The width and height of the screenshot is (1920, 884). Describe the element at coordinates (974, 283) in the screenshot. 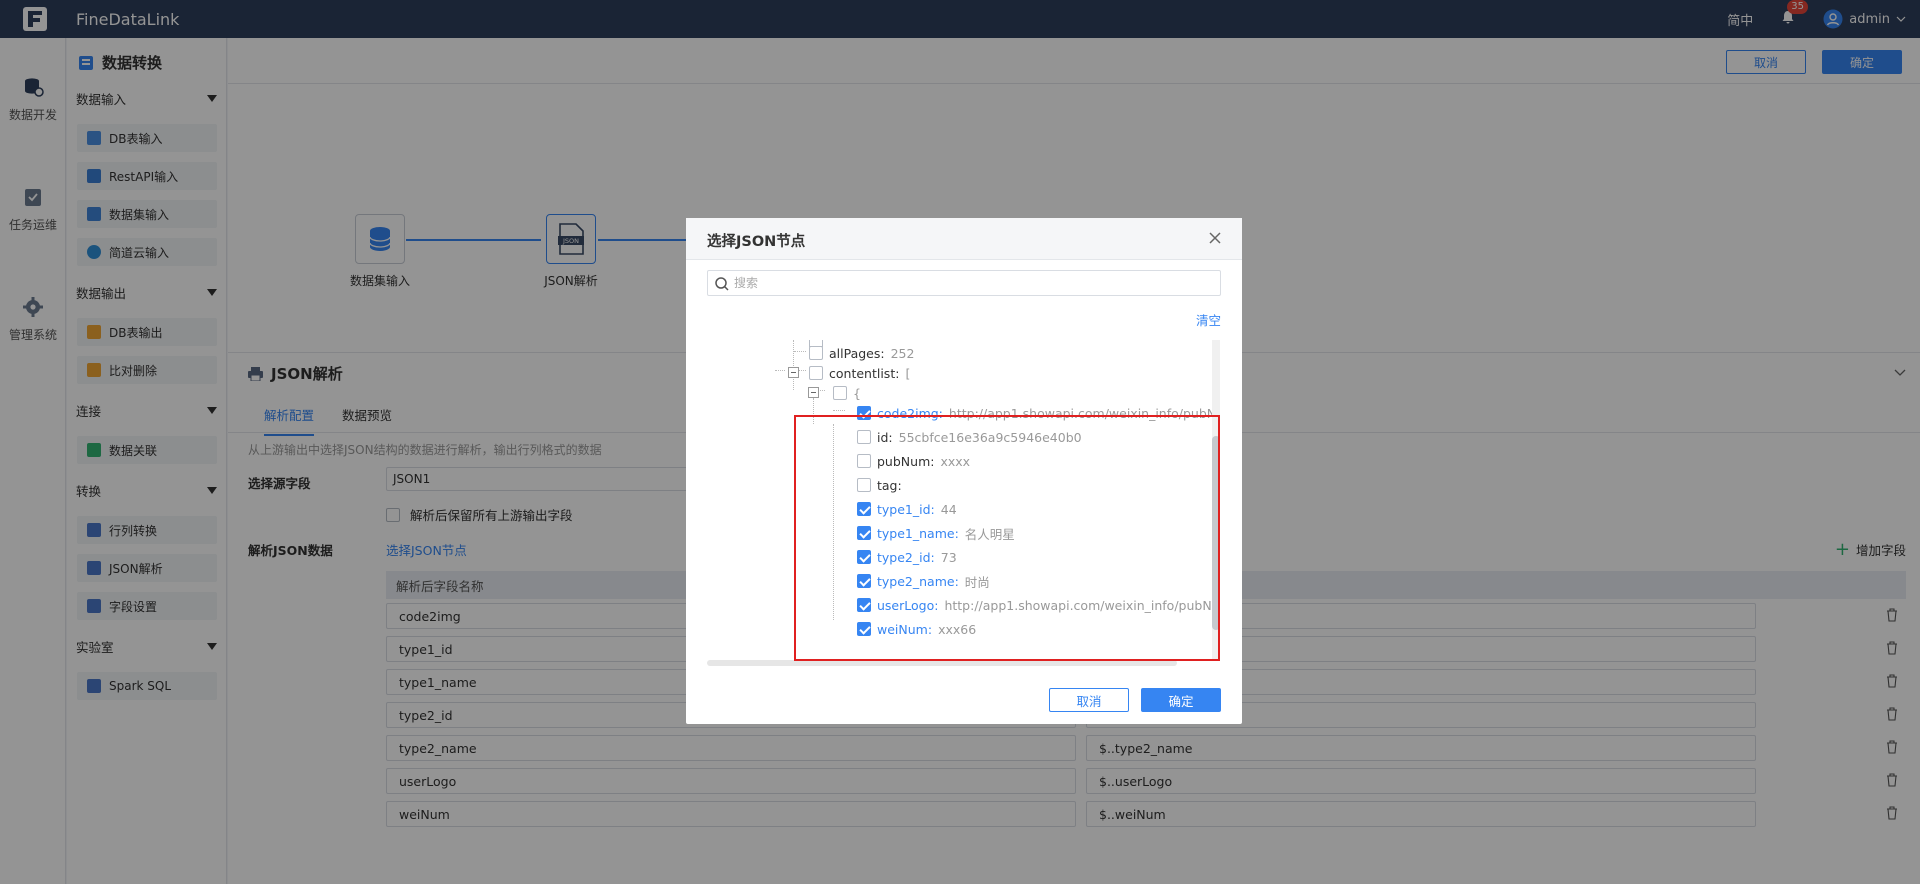

I see `search-input` at that location.